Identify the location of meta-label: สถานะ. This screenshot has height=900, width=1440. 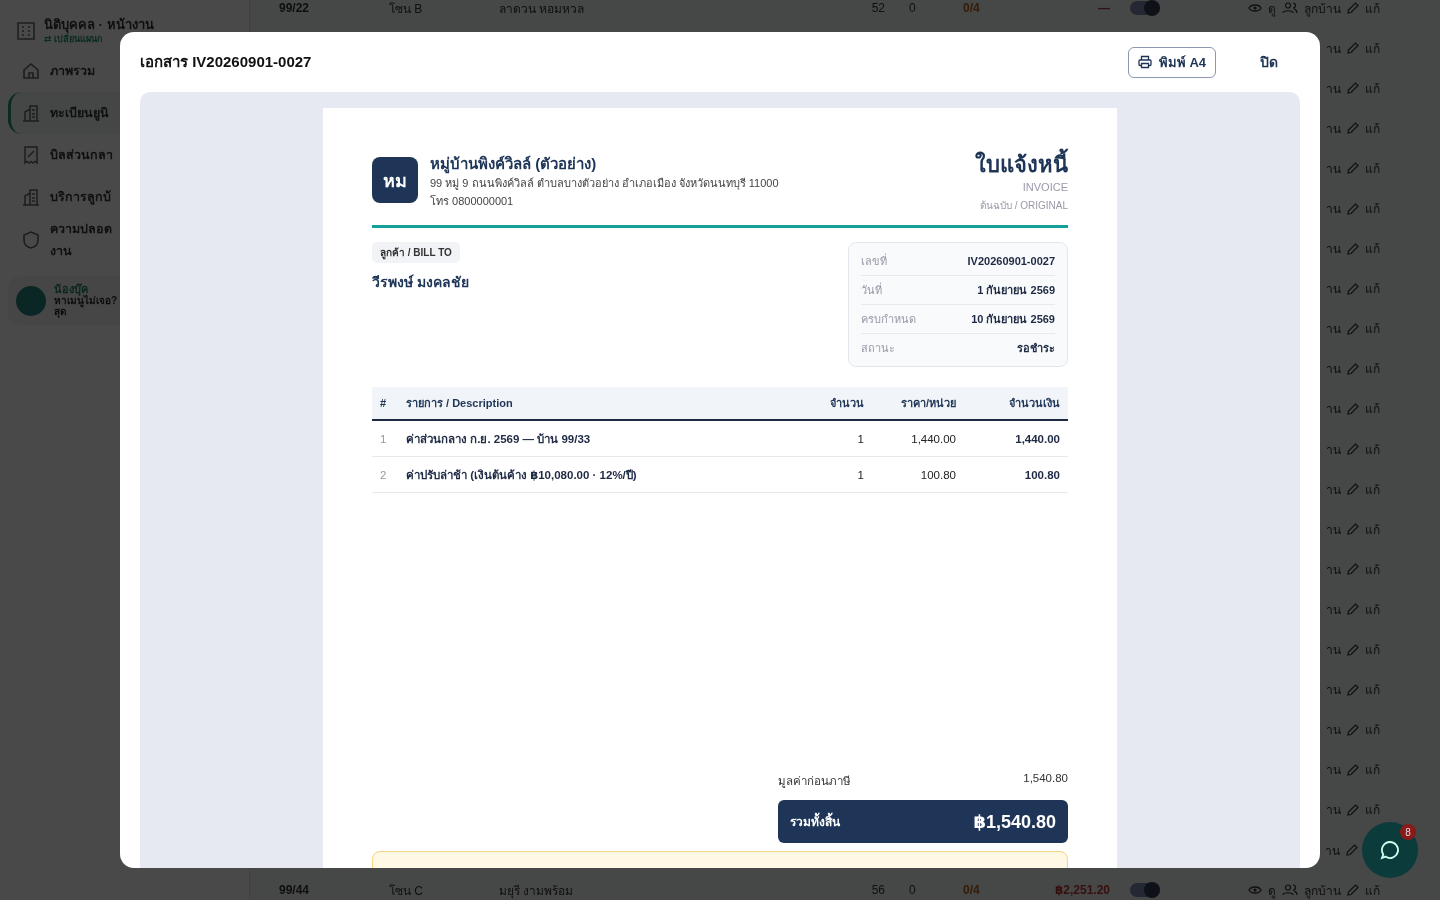
(878, 348).